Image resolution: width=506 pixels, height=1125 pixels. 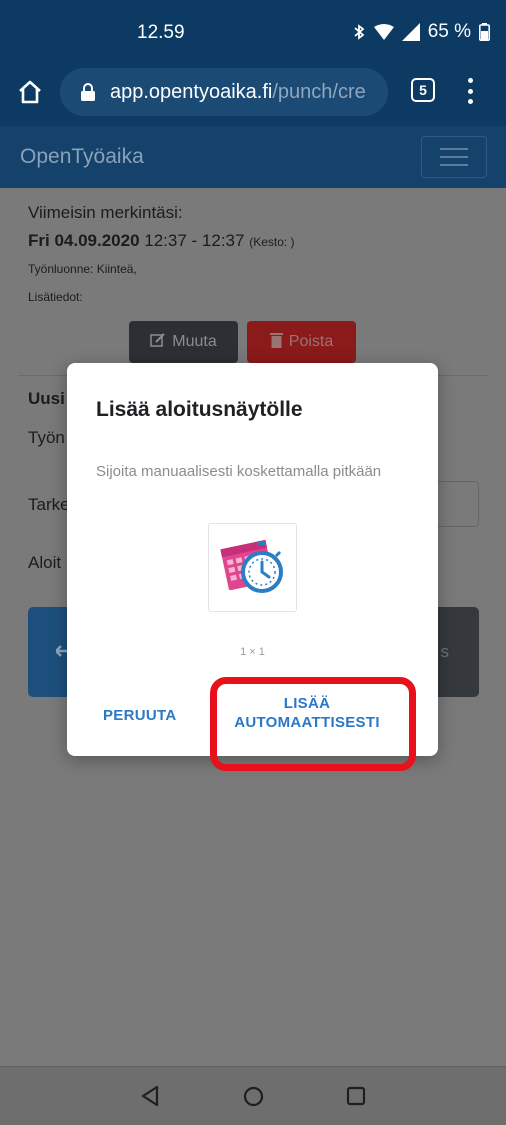 I want to click on home-icon, so click(x=30, y=92).